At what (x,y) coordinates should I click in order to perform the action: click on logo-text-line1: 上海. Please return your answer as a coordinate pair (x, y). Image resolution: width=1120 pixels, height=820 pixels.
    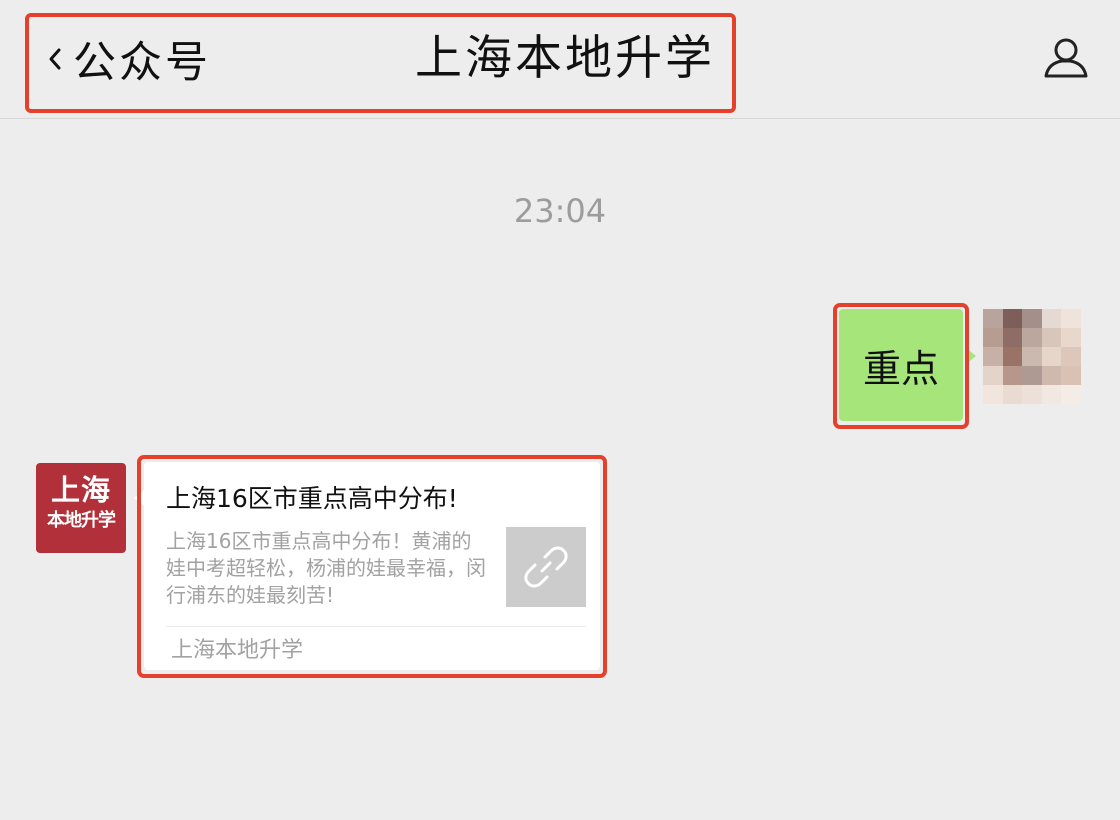
    Looking at the image, I should click on (80, 490).